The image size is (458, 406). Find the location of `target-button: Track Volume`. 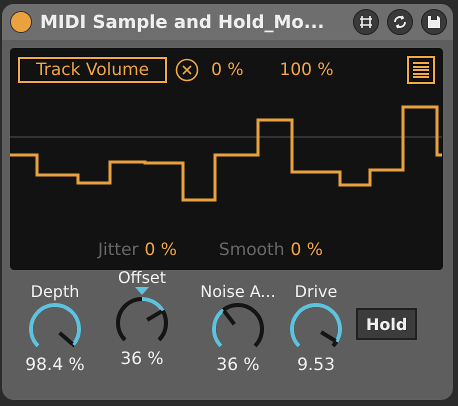

target-button: Track Volume is located at coordinates (93, 70).